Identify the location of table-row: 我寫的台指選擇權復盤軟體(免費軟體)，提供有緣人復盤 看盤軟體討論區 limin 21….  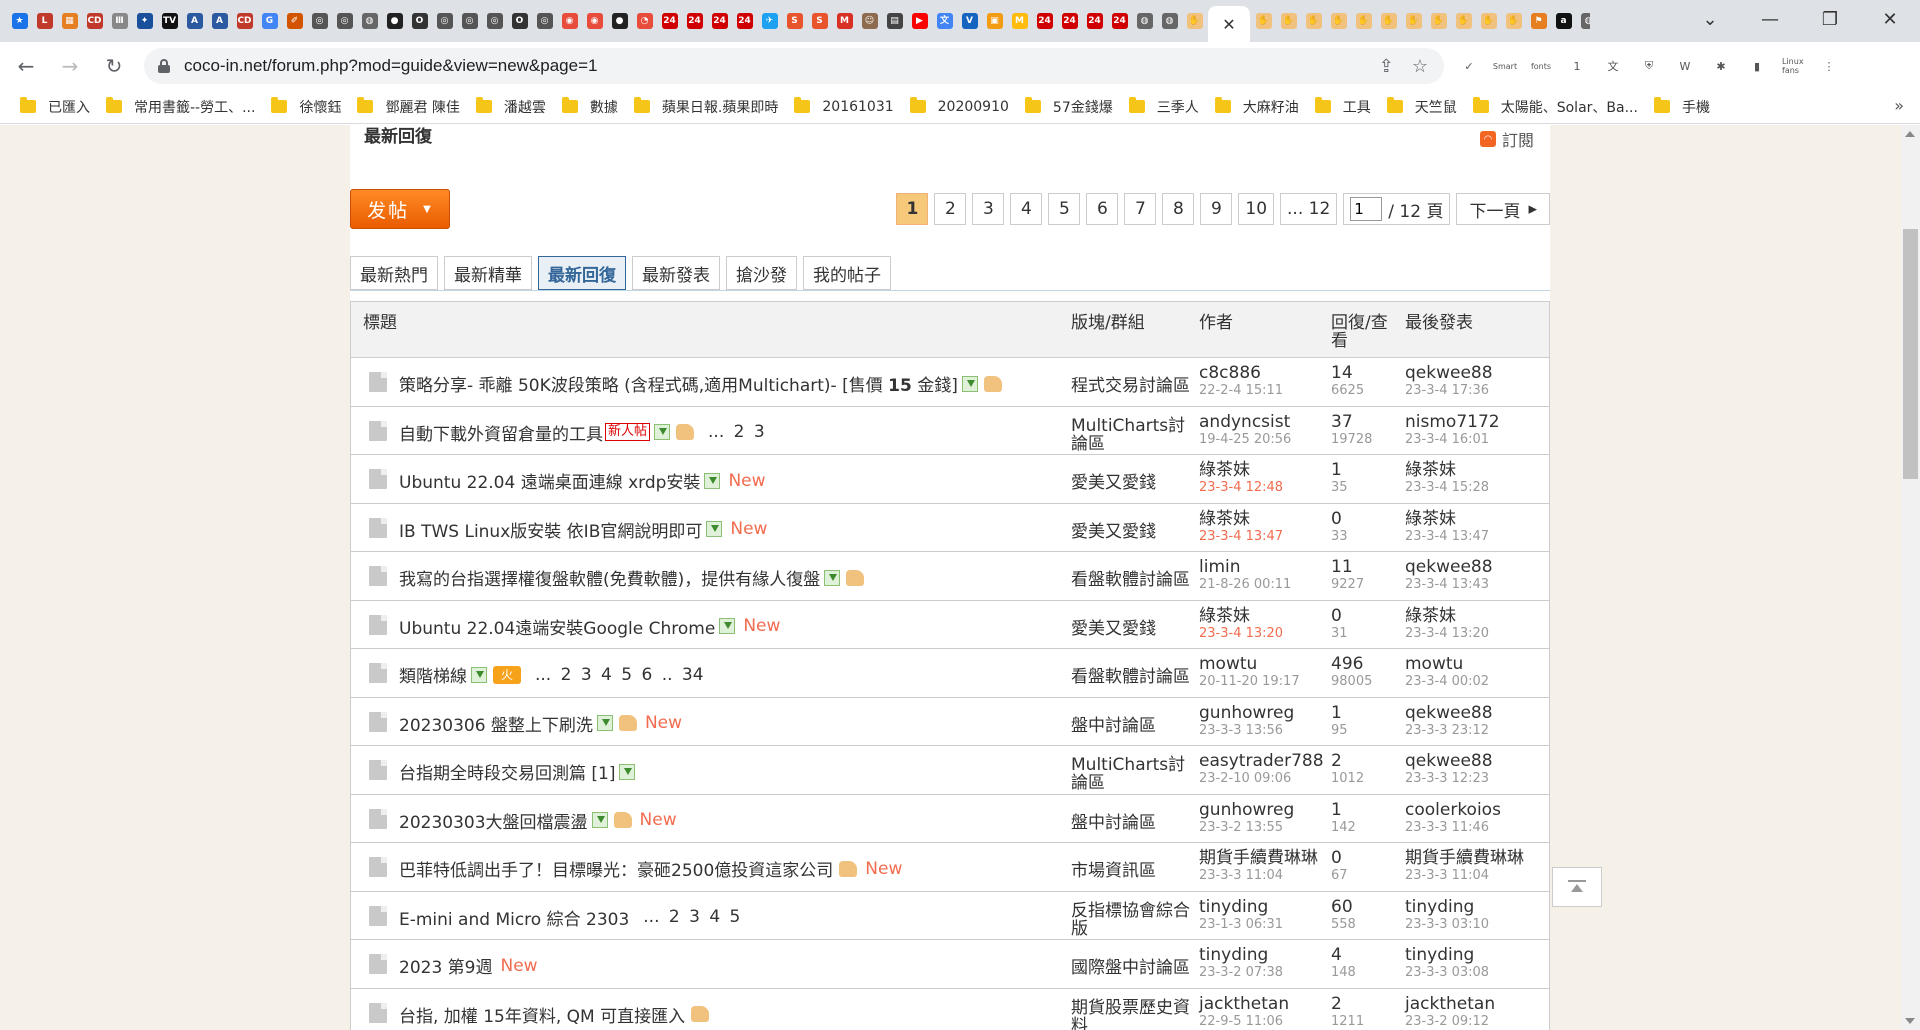
(950, 575).